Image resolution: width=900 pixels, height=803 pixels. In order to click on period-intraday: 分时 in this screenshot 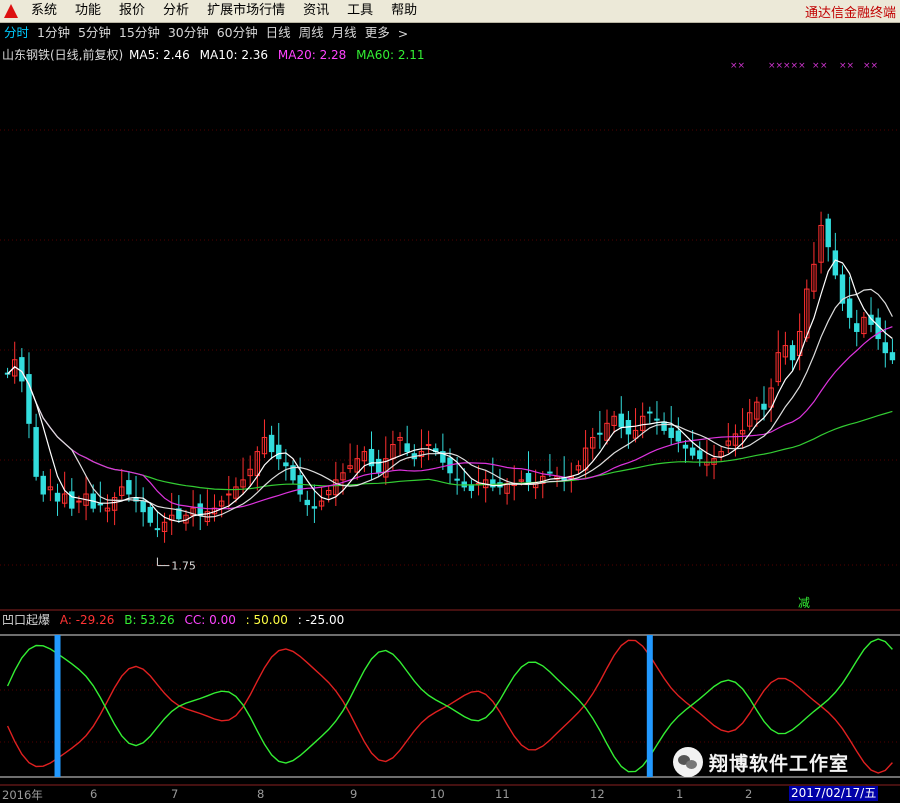, I will do `click(16, 33)`.